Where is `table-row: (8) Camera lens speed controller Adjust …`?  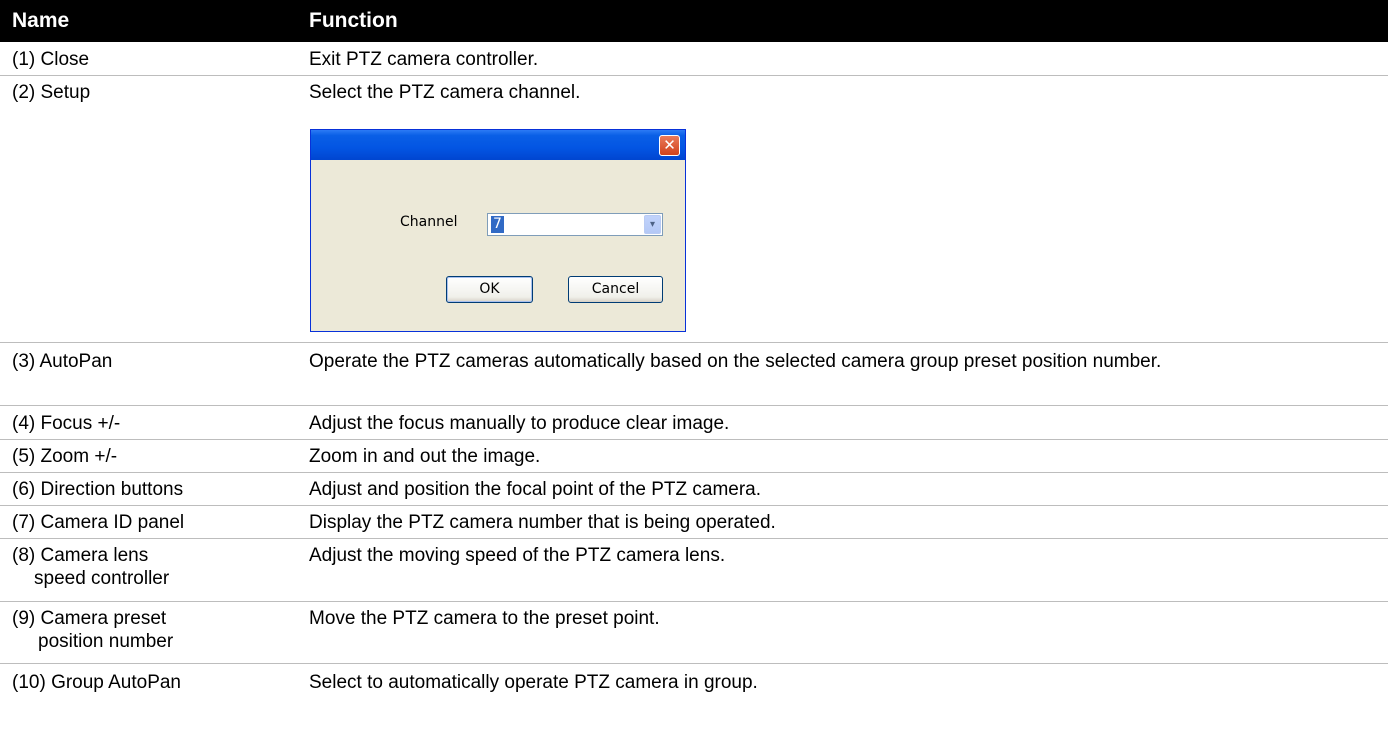 table-row: (8) Camera lens speed controller Adjust … is located at coordinates (694, 570).